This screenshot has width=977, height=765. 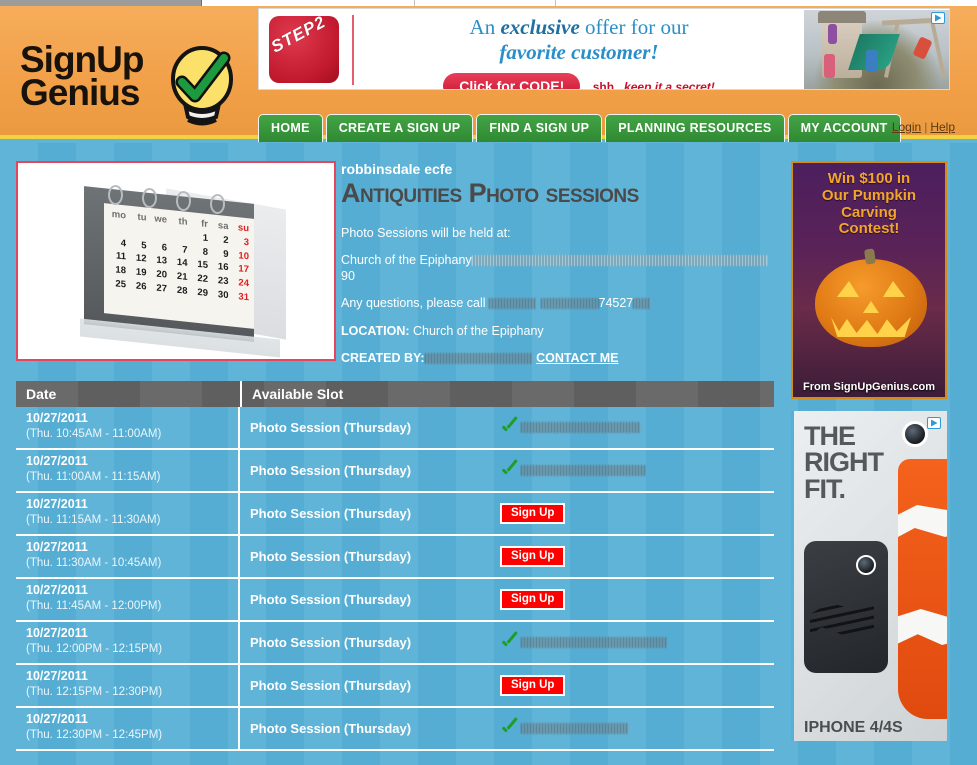 What do you see at coordinates (41, 394) in the screenshot?
I see `column-header-date: Date` at bounding box center [41, 394].